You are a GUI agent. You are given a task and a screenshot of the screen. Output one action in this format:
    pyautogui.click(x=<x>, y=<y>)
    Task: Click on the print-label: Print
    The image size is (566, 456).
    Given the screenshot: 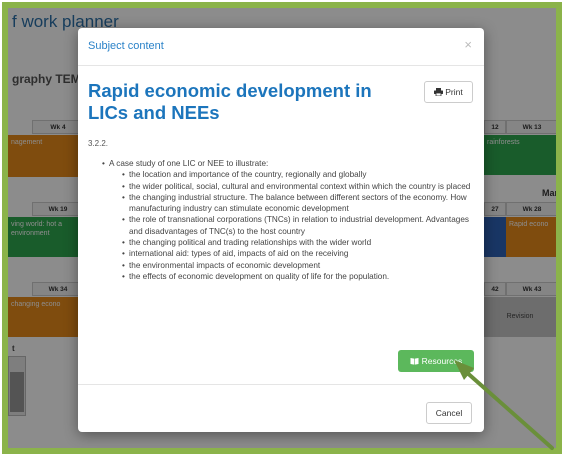 What is the action you would take?
    pyautogui.click(x=454, y=92)
    